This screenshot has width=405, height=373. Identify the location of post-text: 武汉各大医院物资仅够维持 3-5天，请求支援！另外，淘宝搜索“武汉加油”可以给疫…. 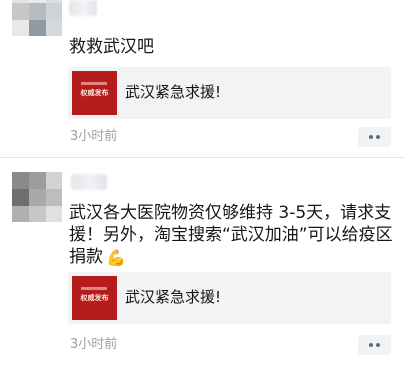
(231, 235).